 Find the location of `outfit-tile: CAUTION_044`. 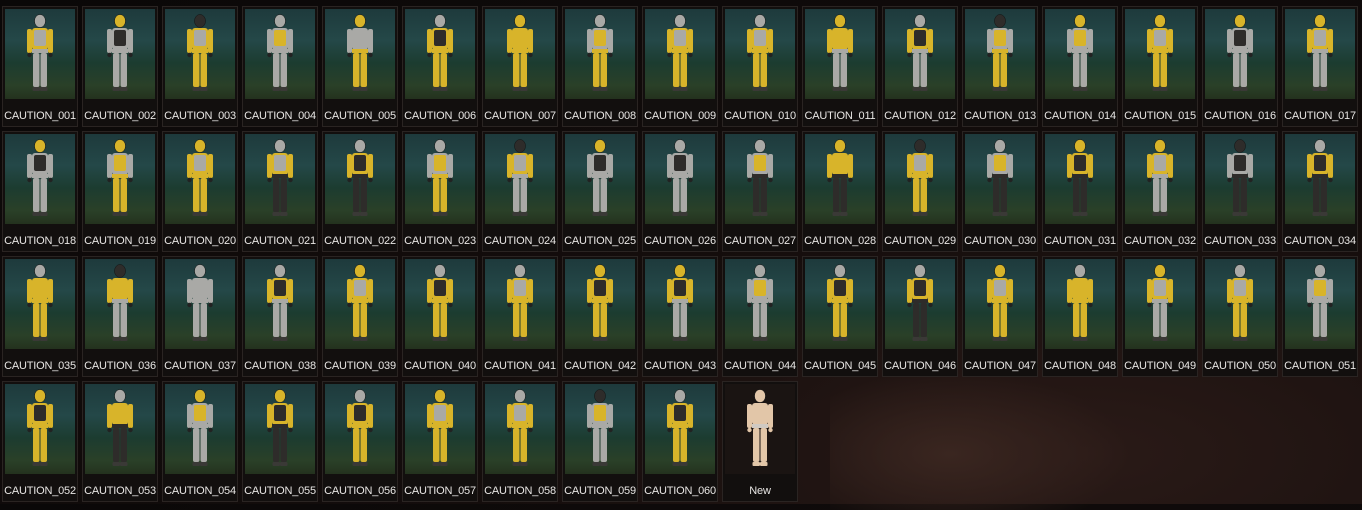

outfit-tile: CAUTION_044 is located at coordinates (760, 316).